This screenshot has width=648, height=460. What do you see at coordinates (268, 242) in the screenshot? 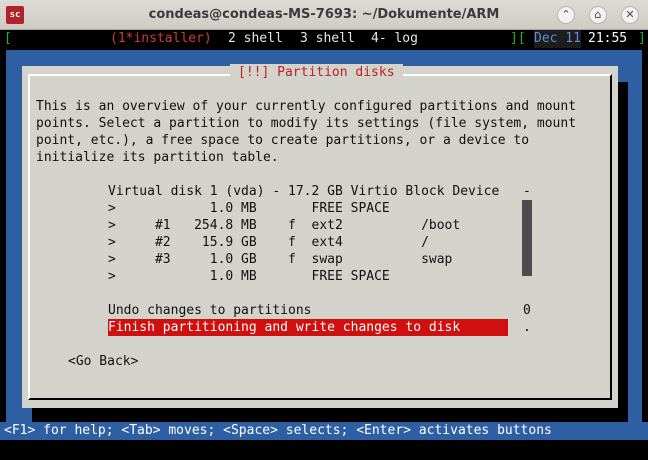
I see `partition-list-item: > #2 15.9 GB f ext4 /` at bounding box center [268, 242].